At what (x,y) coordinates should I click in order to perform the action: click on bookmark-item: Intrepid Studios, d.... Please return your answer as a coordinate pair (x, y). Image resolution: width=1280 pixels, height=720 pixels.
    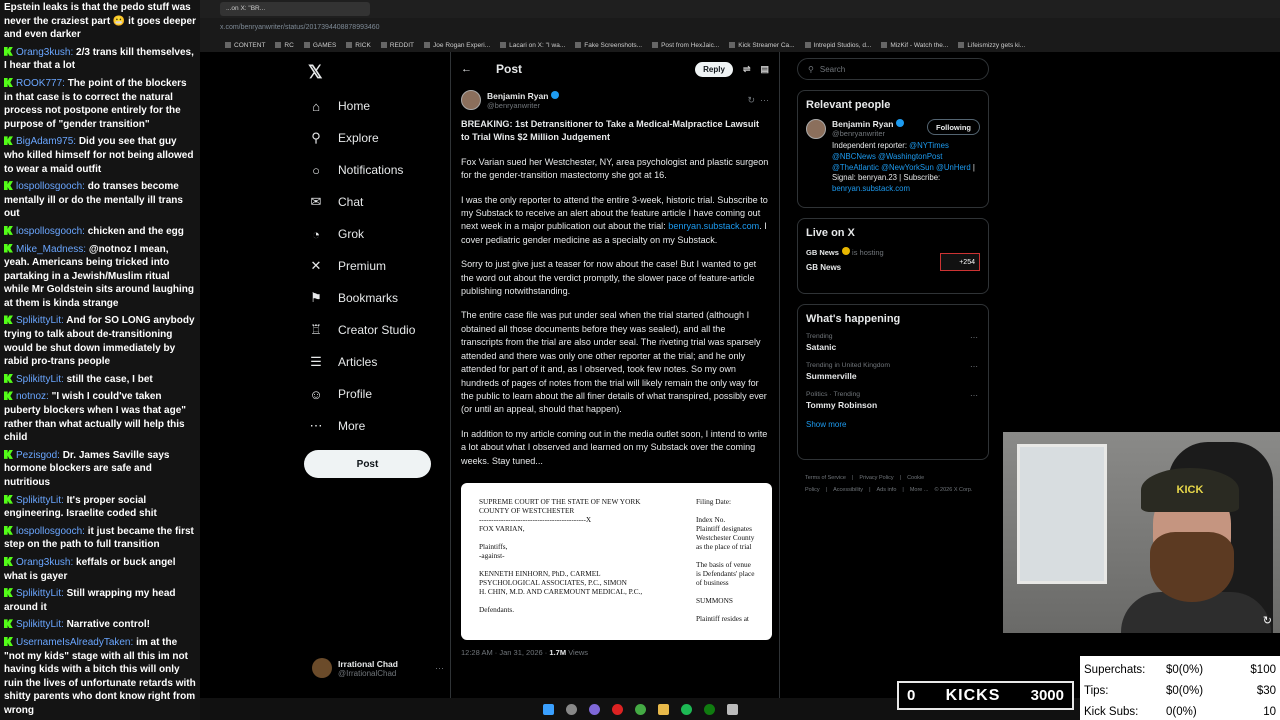
    Looking at the image, I should click on (838, 45).